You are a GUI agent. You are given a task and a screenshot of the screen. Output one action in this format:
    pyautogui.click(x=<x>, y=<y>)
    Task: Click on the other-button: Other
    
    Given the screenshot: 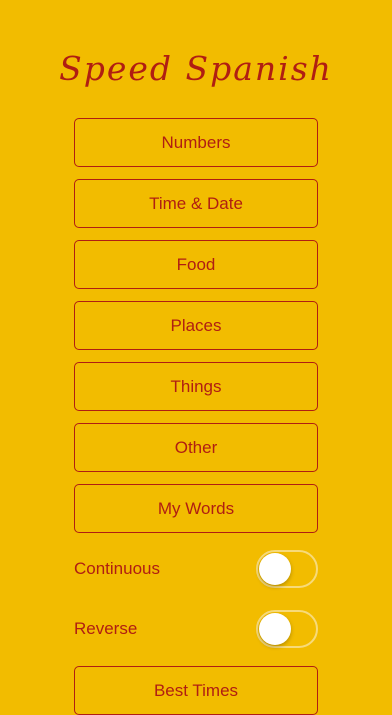 What is the action you would take?
    pyautogui.click(x=196, y=447)
    